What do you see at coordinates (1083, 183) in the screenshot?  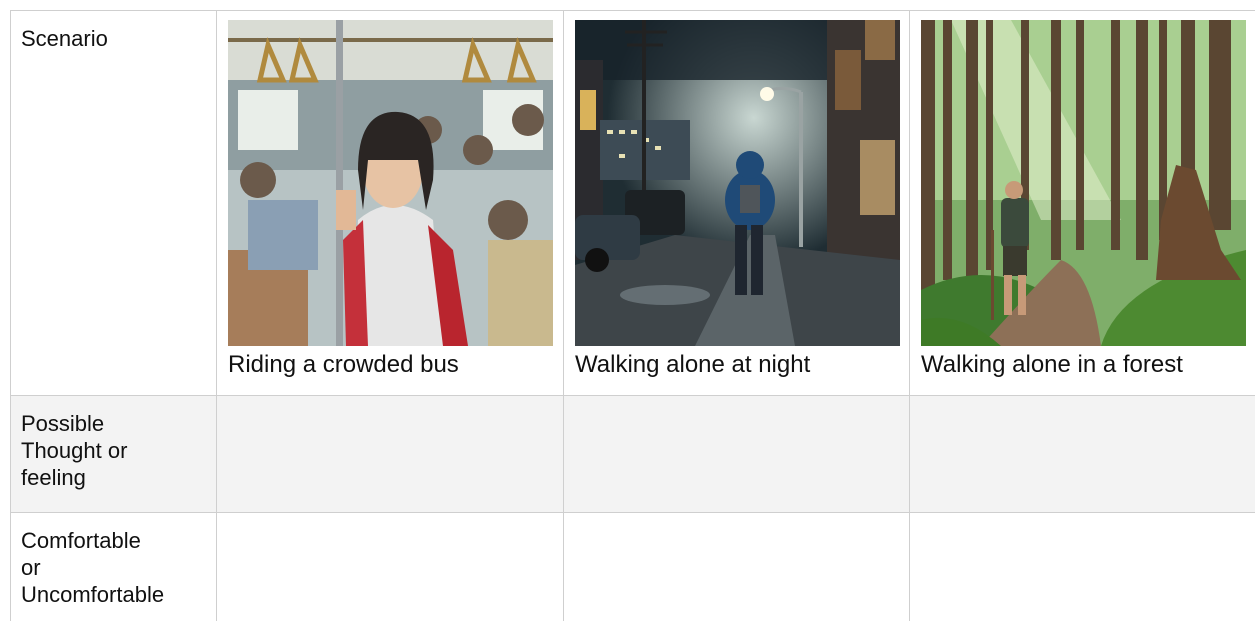 I see `forest-path-image` at bounding box center [1083, 183].